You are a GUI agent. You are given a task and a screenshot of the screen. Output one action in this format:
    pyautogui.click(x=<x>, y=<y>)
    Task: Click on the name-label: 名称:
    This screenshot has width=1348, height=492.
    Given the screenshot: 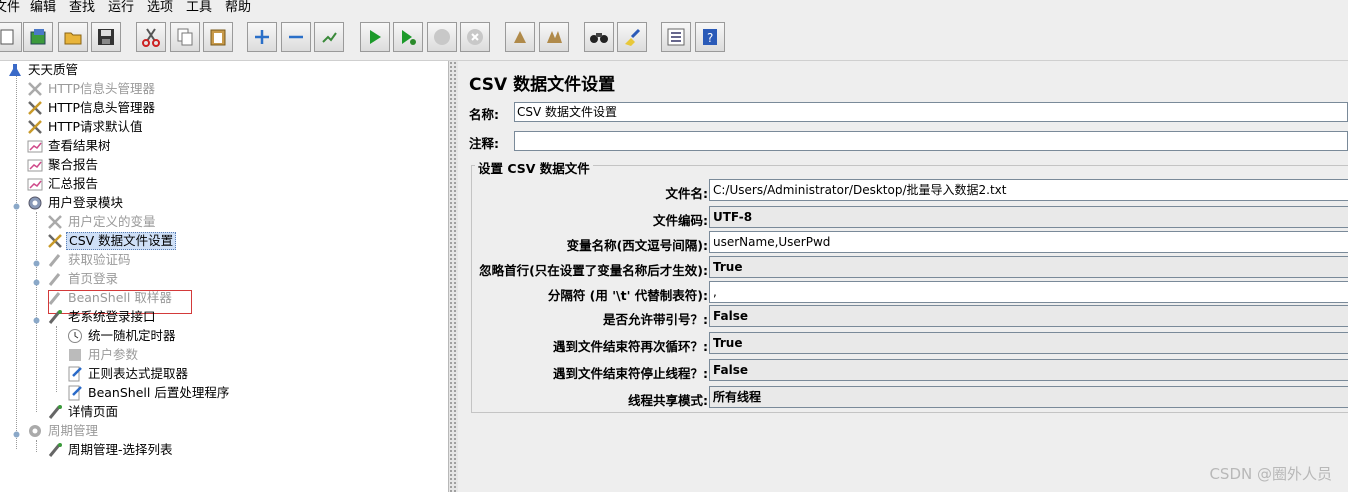 What is the action you would take?
    pyautogui.click(x=484, y=114)
    